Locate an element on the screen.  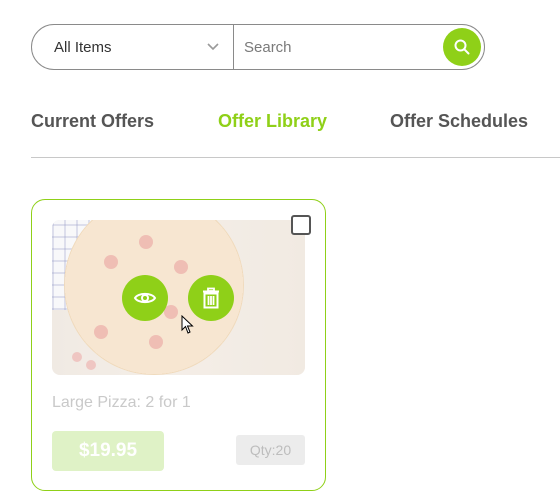
category-select: All Items is located at coordinates (133, 47).